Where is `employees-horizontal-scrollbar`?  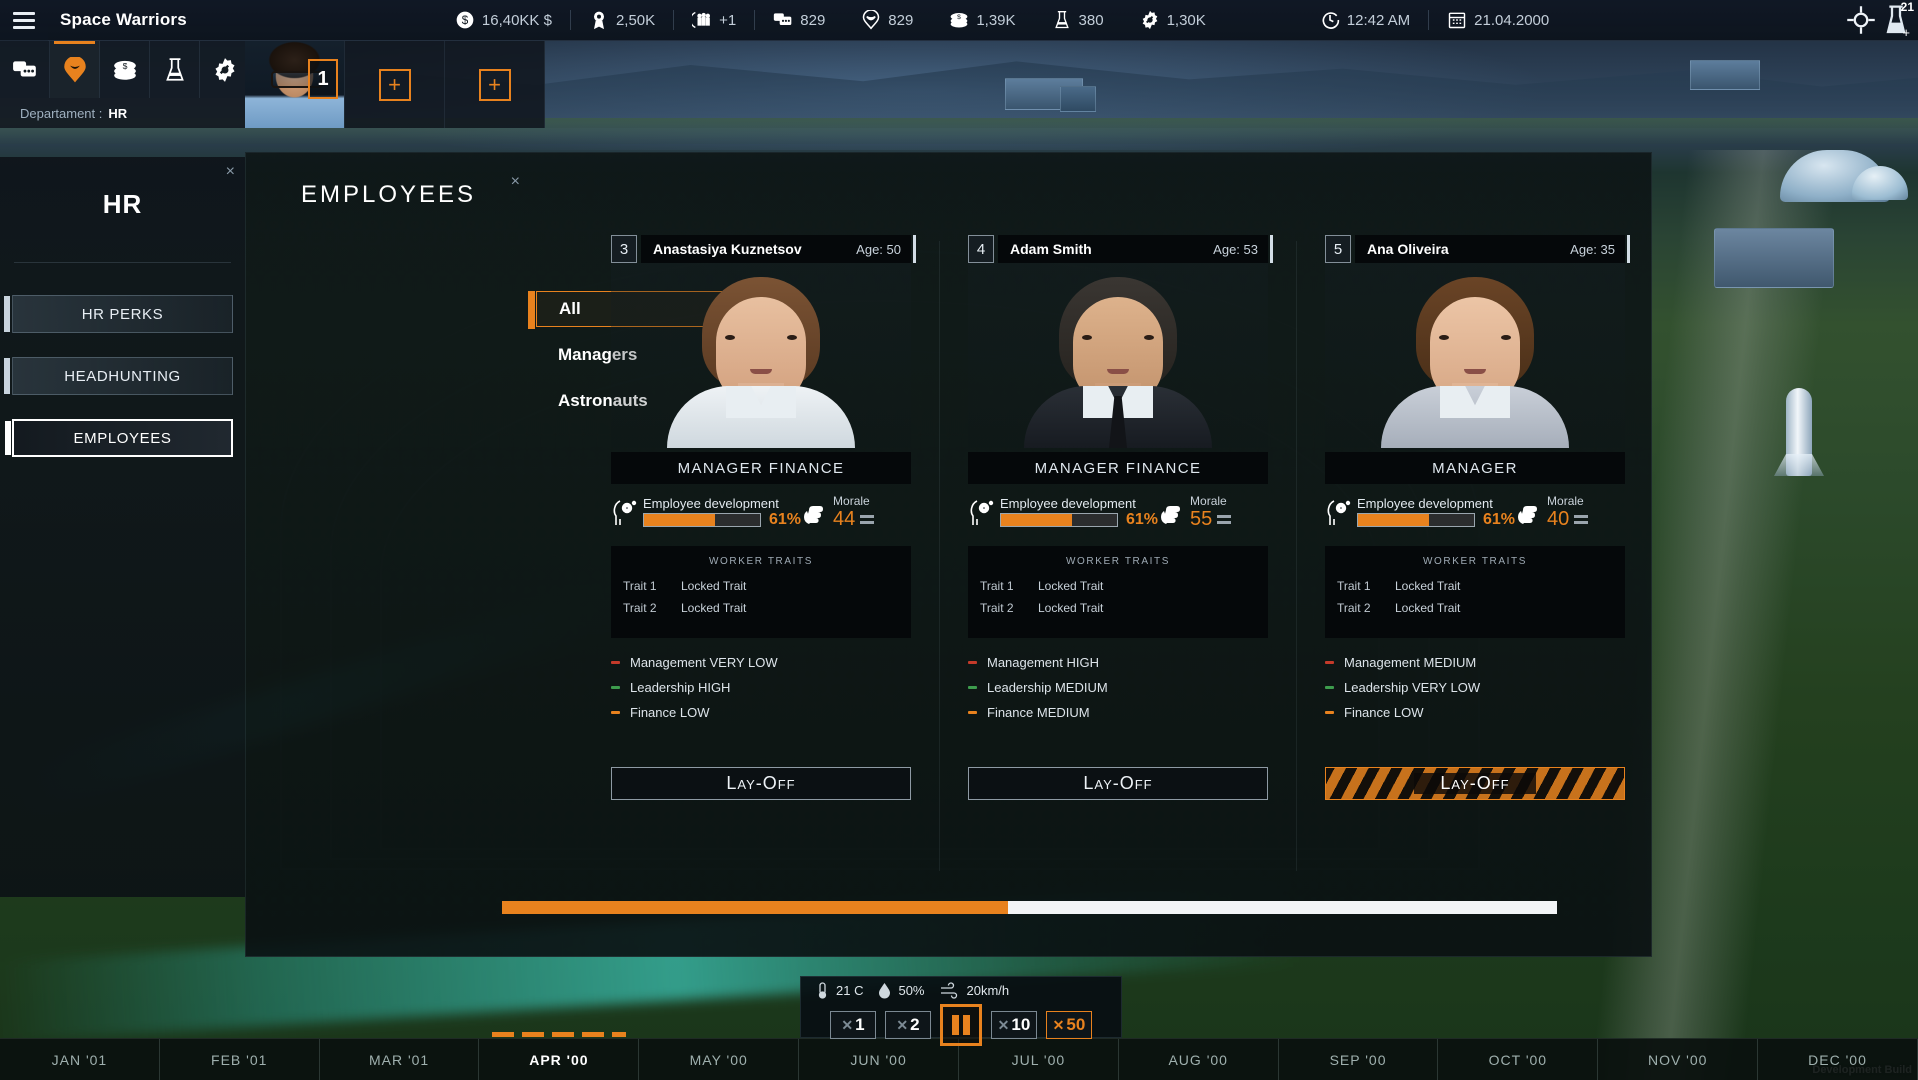
employees-horizontal-scrollbar is located at coordinates (1029, 907).